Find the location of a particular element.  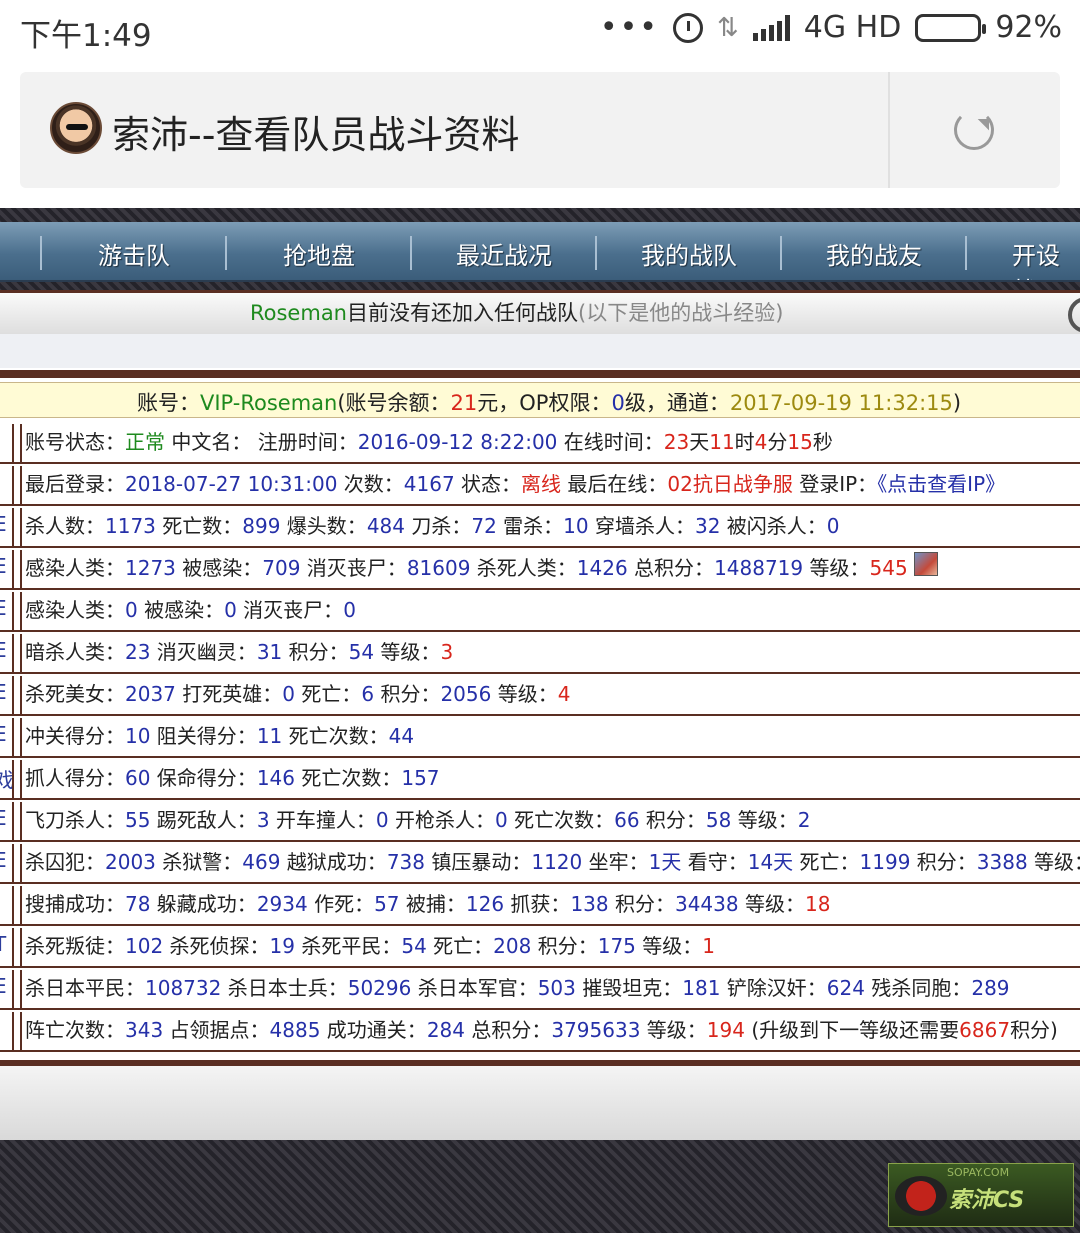

address-bar-divider is located at coordinates (889, 130).